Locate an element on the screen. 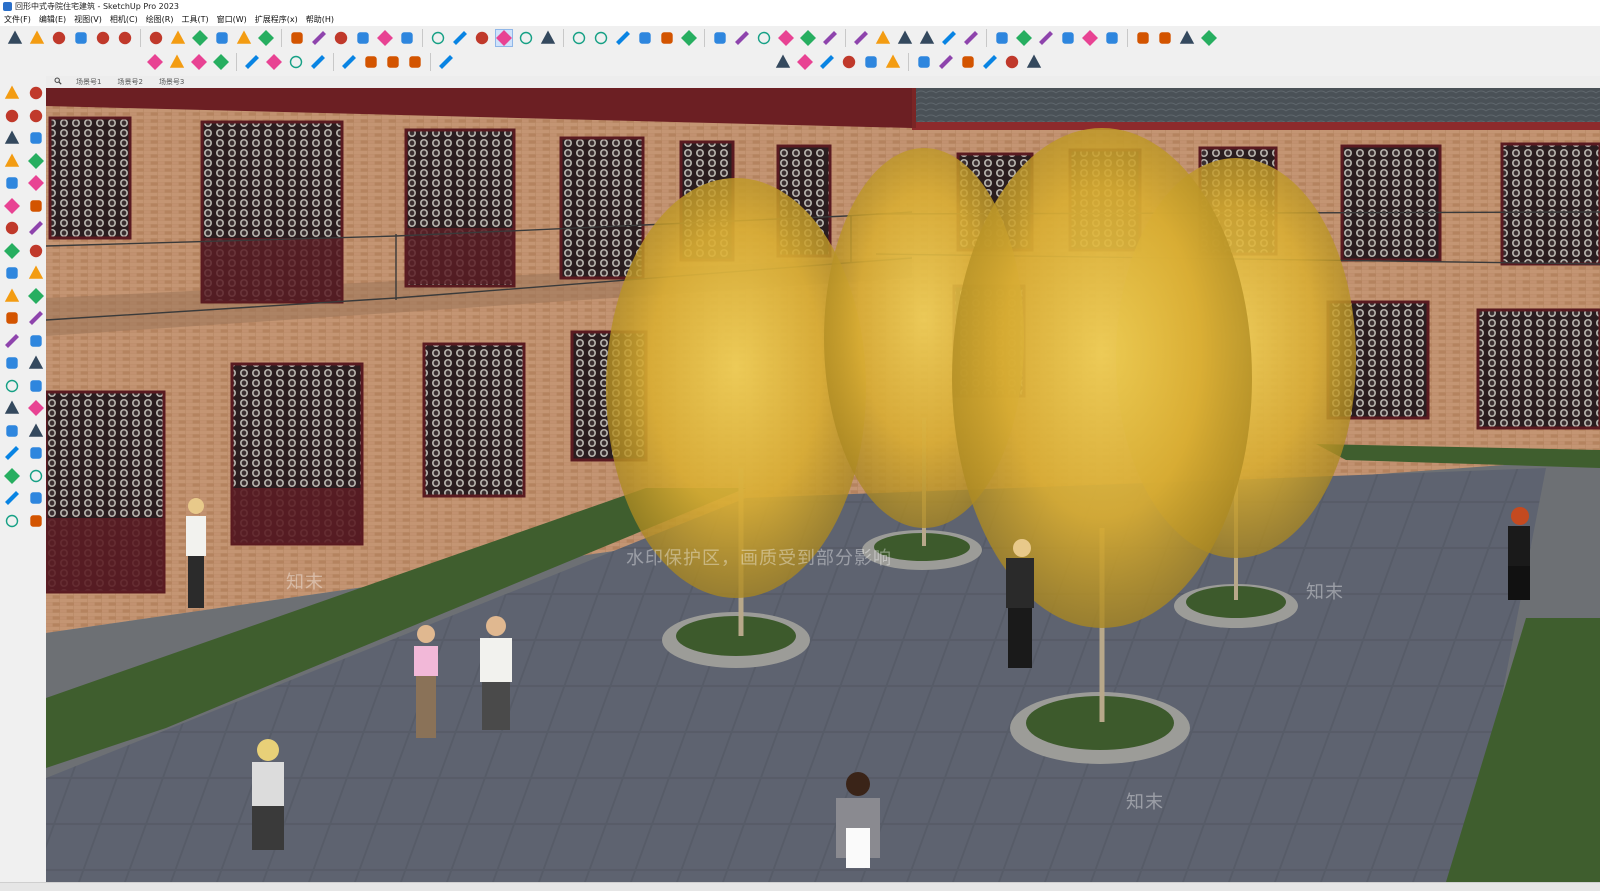 The image size is (1600, 891). style-icon is located at coordinates (808, 38).